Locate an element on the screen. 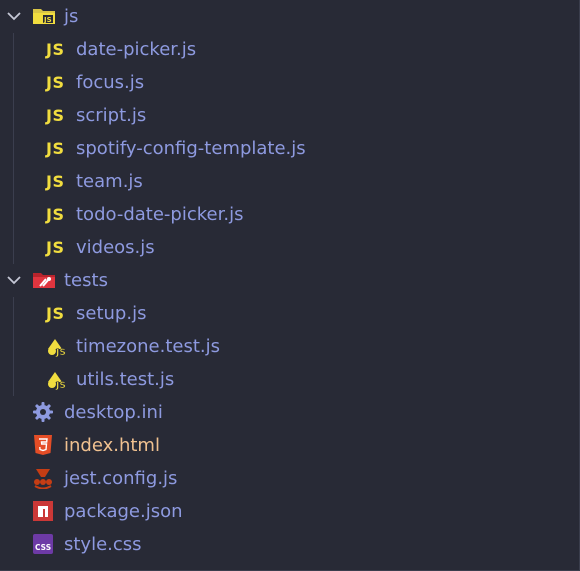  file-label: index.html is located at coordinates (112, 445).